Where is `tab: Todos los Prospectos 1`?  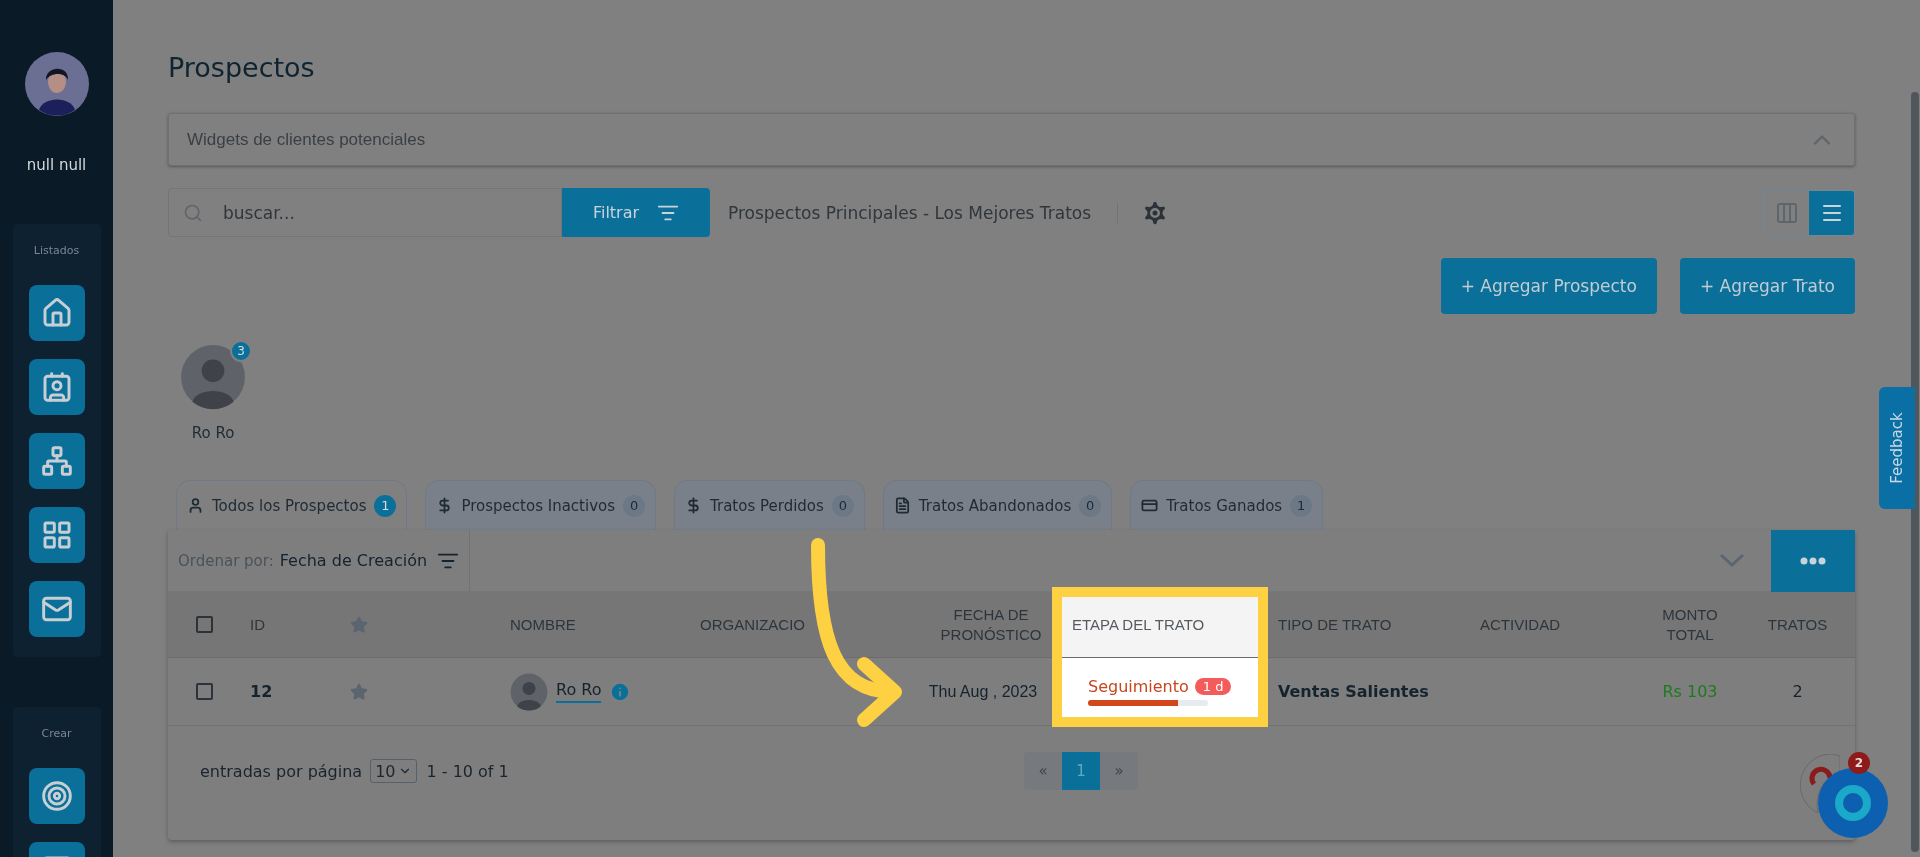
tab: Todos los Prospectos 1 is located at coordinates (292, 505).